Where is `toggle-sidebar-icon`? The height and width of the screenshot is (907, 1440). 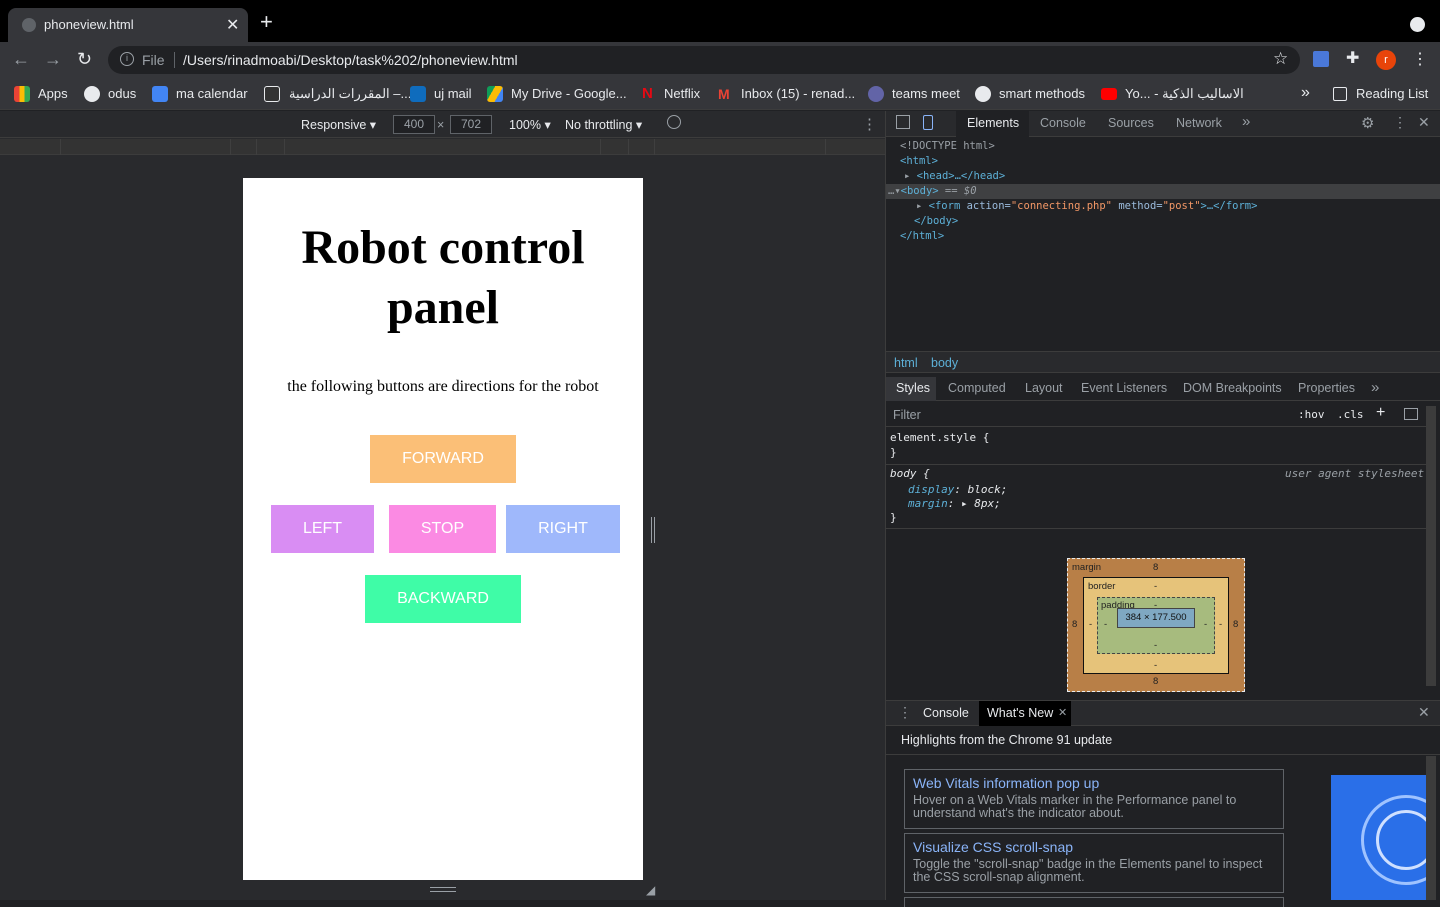
toggle-sidebar-icon is located at coordinates (1411, 414).